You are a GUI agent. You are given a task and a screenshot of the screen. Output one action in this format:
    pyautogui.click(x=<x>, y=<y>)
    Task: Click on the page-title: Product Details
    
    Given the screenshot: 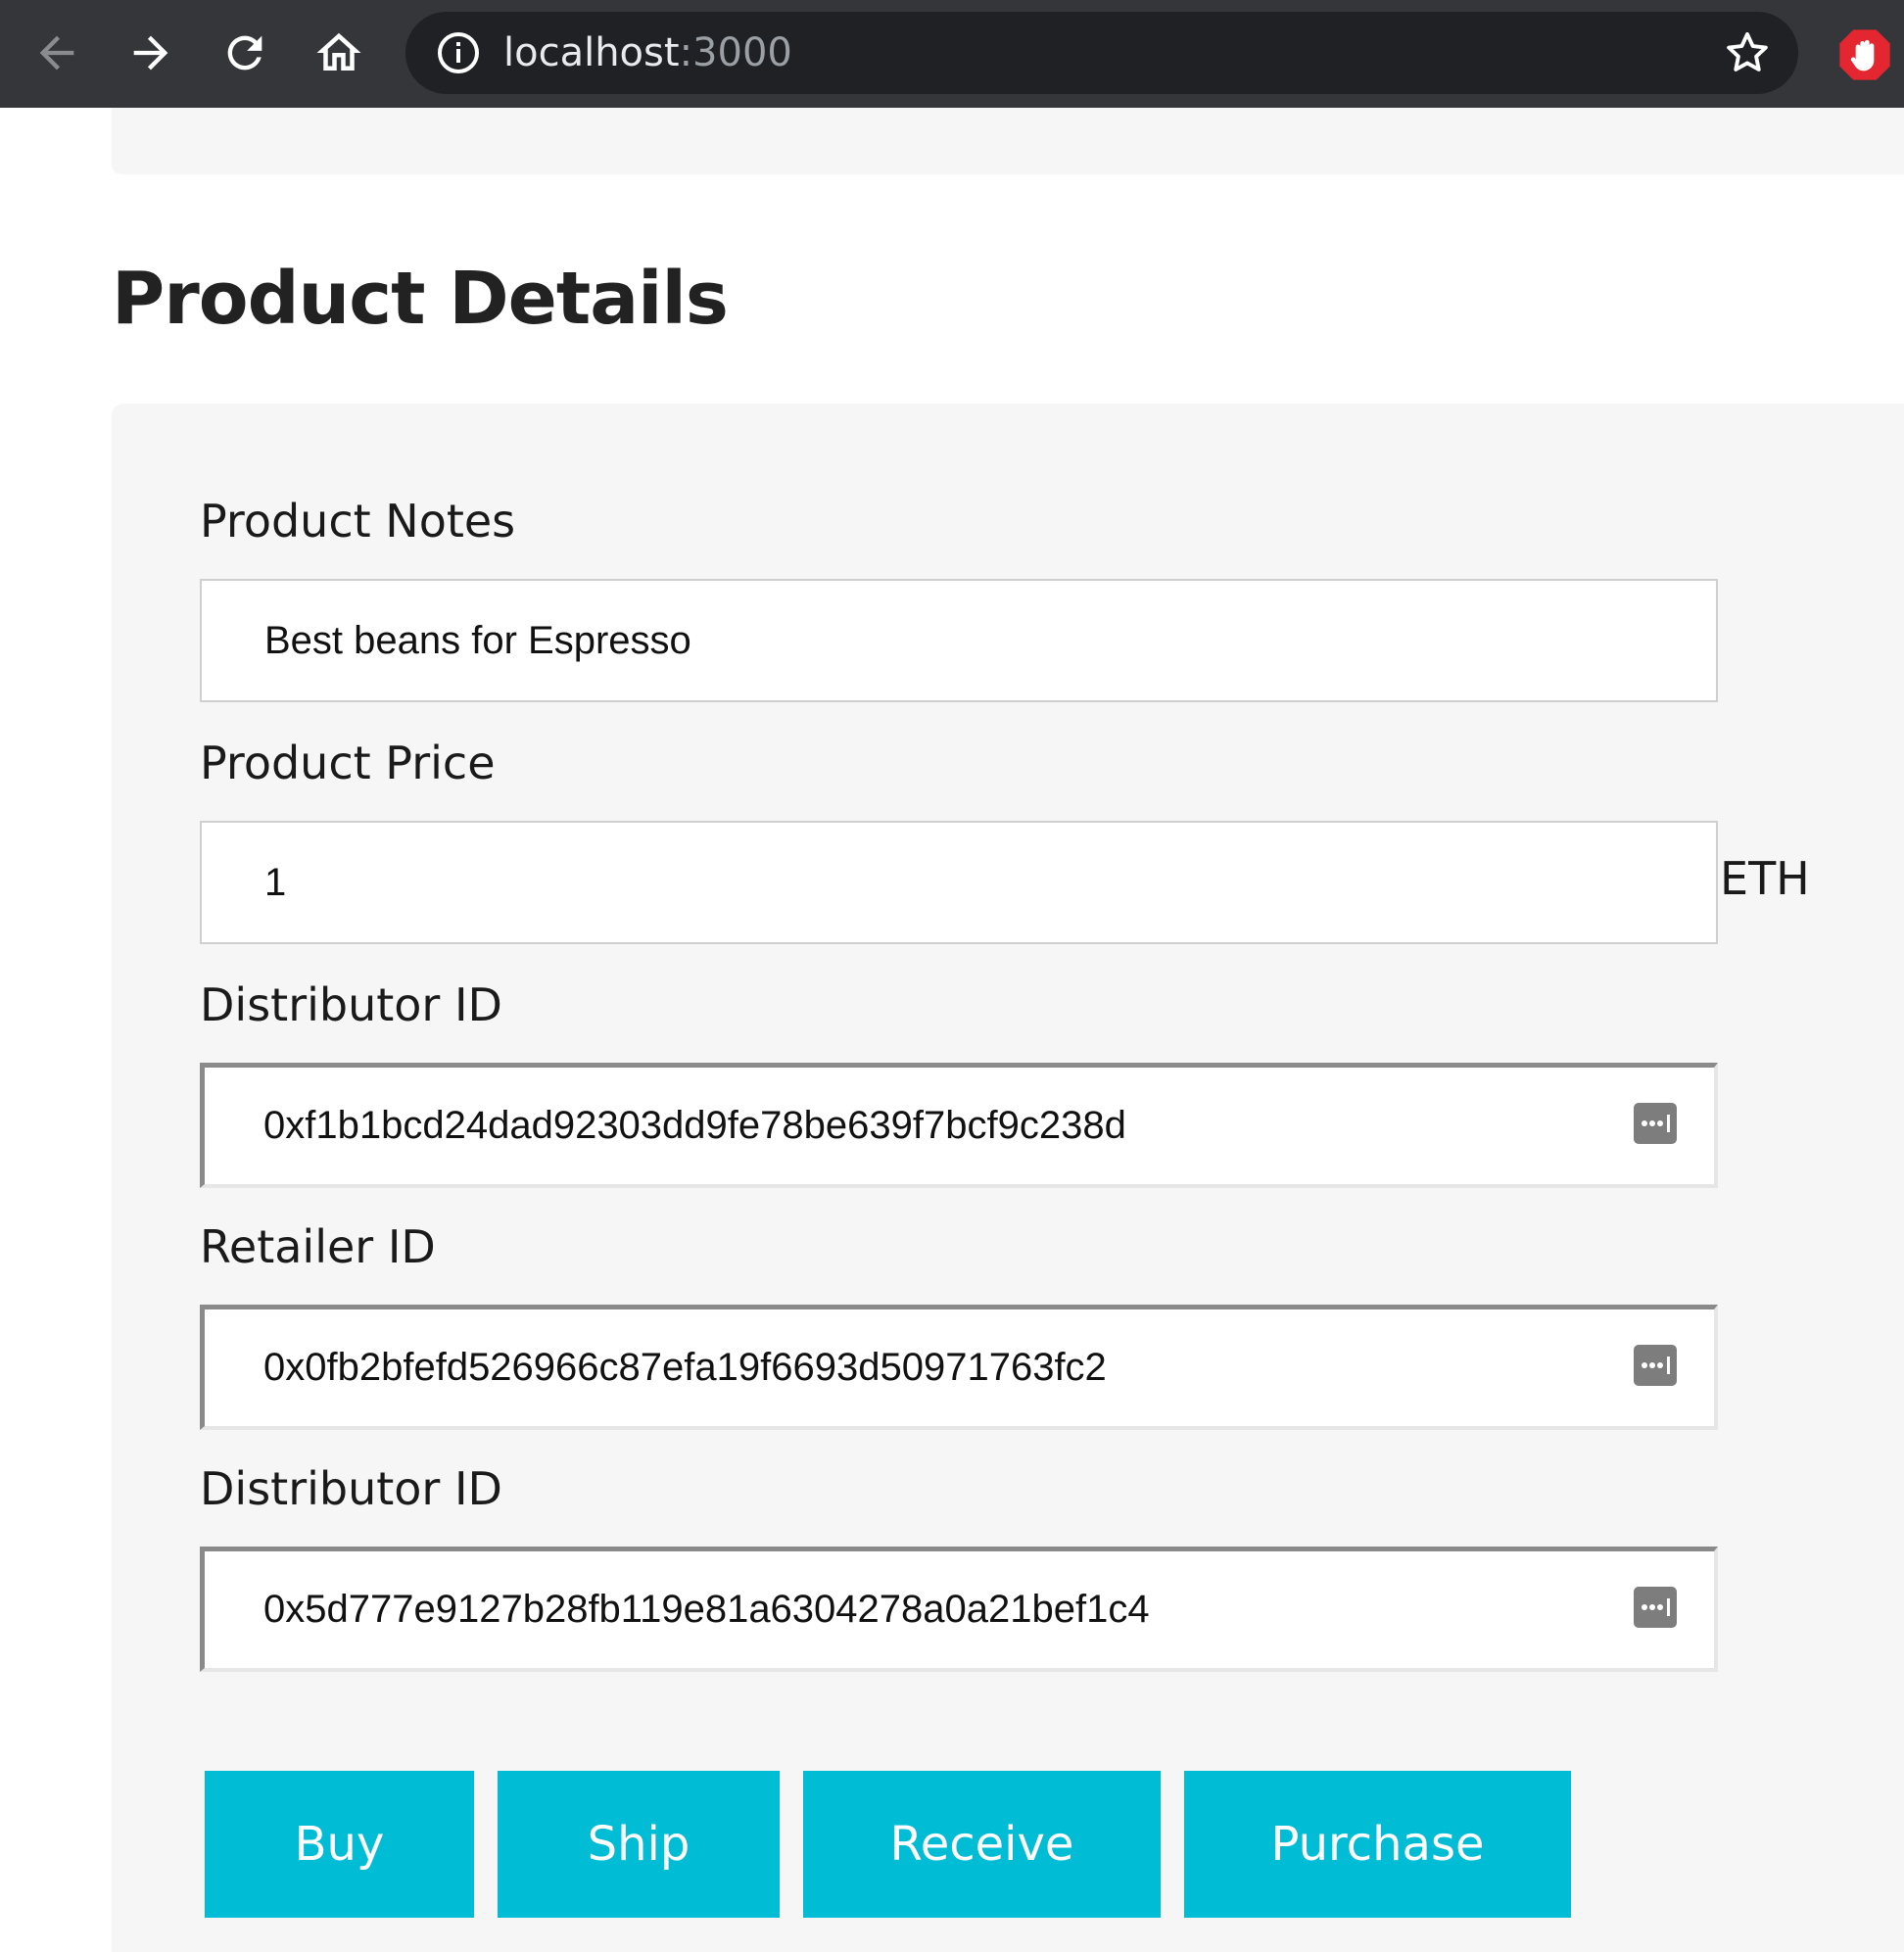 What is the action you would take?
    pyautogui.click(x=420, y=299)
    